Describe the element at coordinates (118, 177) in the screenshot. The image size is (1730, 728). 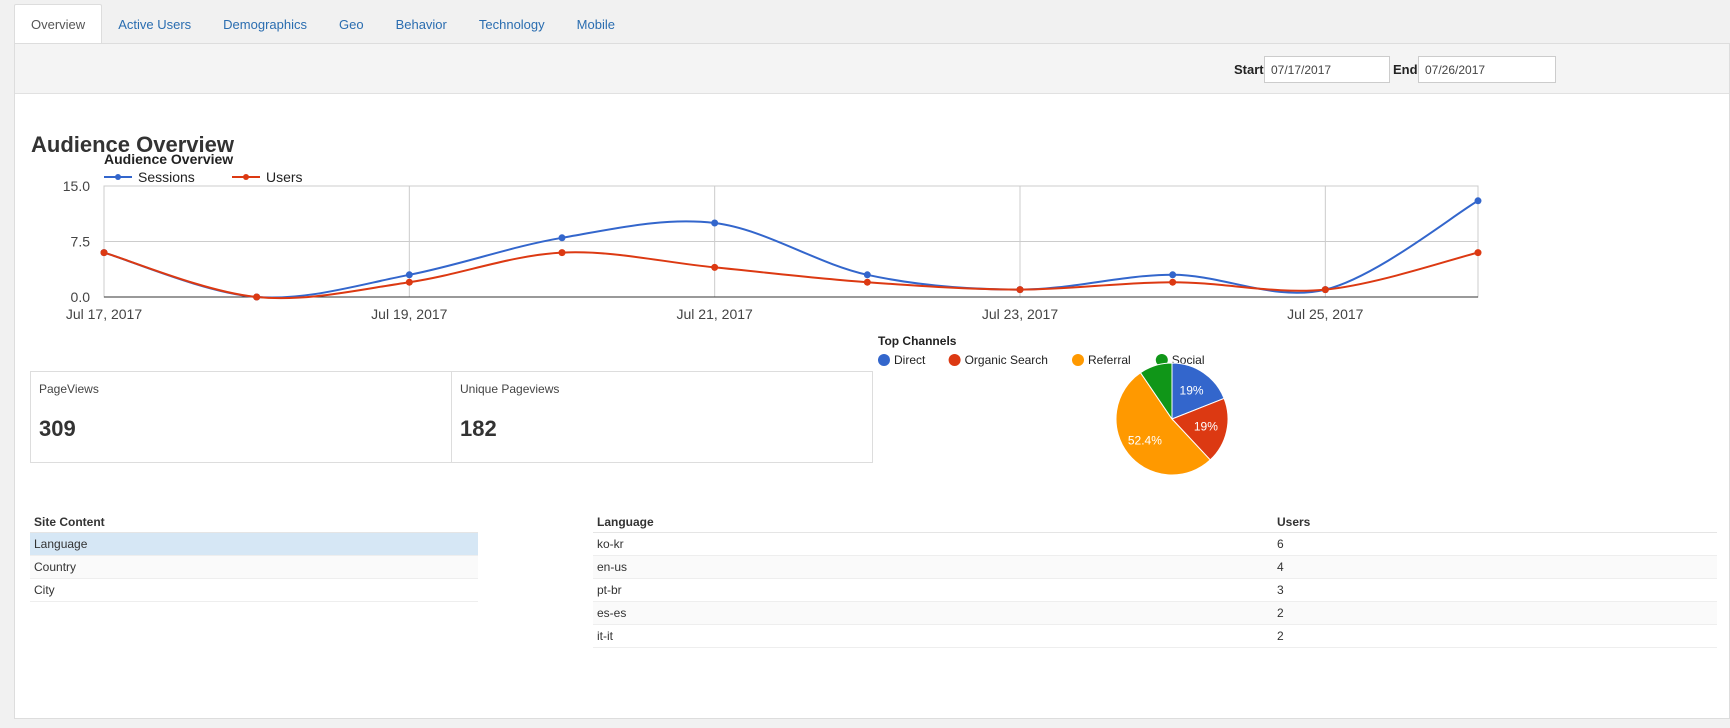
I see `legend-sessions-marker` at that location.